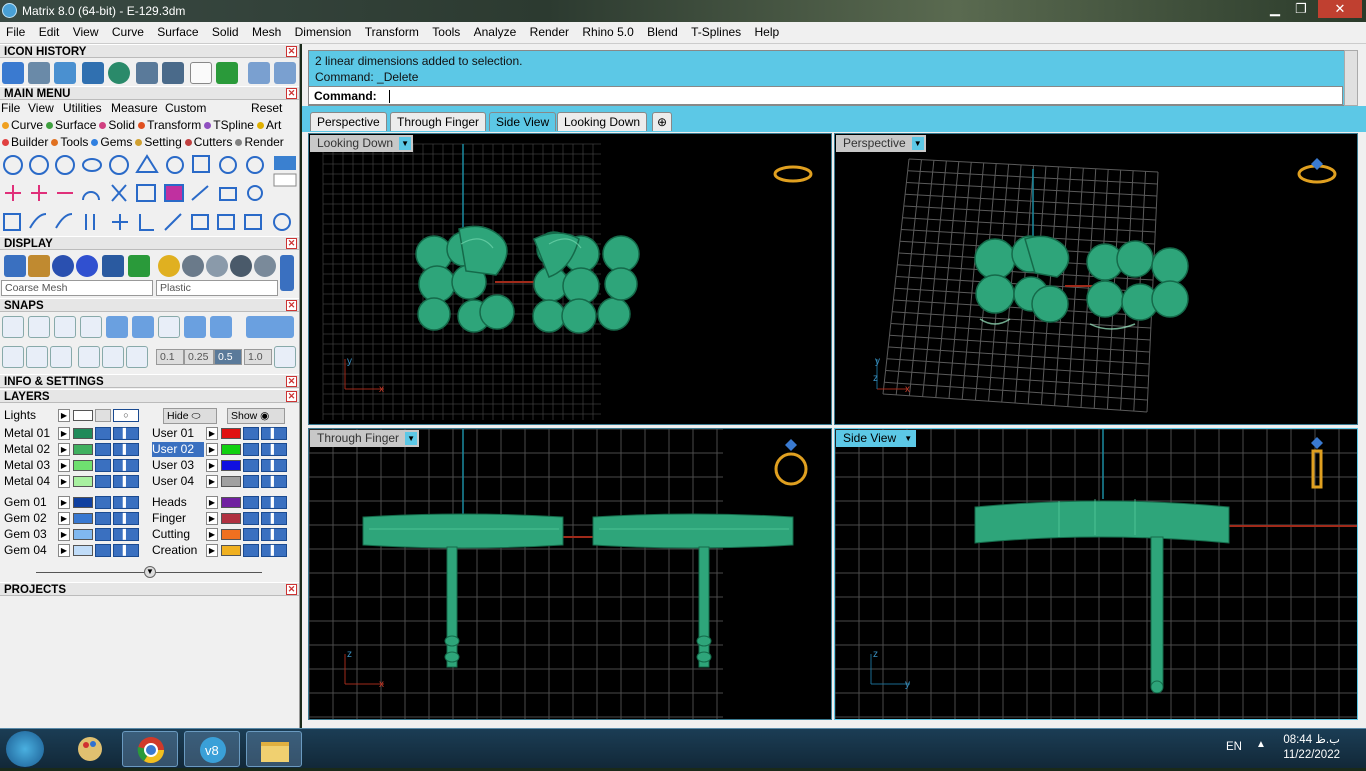 The width and height of the screenshot is (1366, 771). Describe the element at coordinates (1301, 9) in the screenshot. I see `maximize-button: ❐` at that location.